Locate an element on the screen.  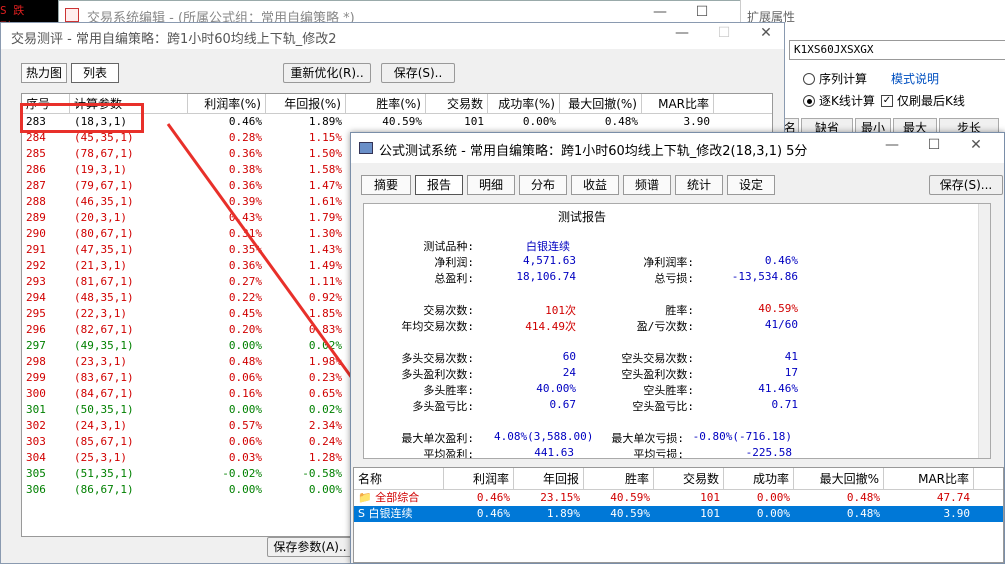
code-field: K1XS60JXSXGX is located at coordinates (897, 50).